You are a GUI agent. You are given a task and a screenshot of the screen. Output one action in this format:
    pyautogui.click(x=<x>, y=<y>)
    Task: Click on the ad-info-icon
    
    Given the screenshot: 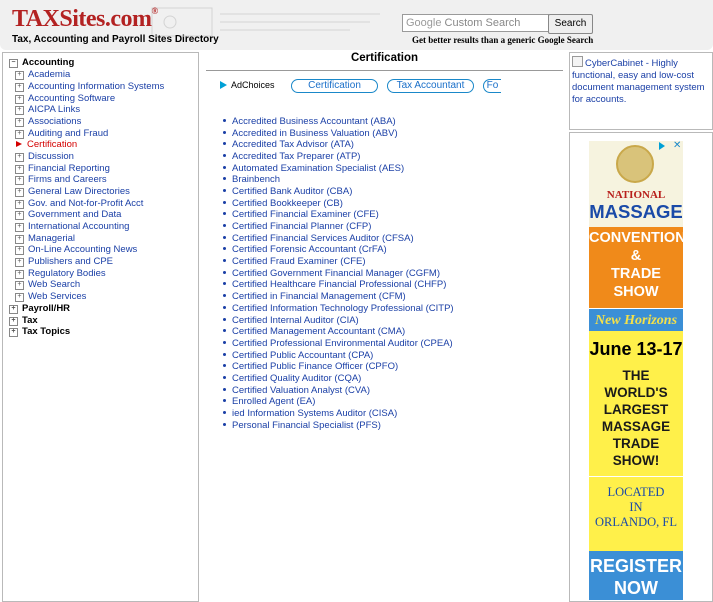 What is the action you would take?
    pyautogui.click(x=662, y=146)
    